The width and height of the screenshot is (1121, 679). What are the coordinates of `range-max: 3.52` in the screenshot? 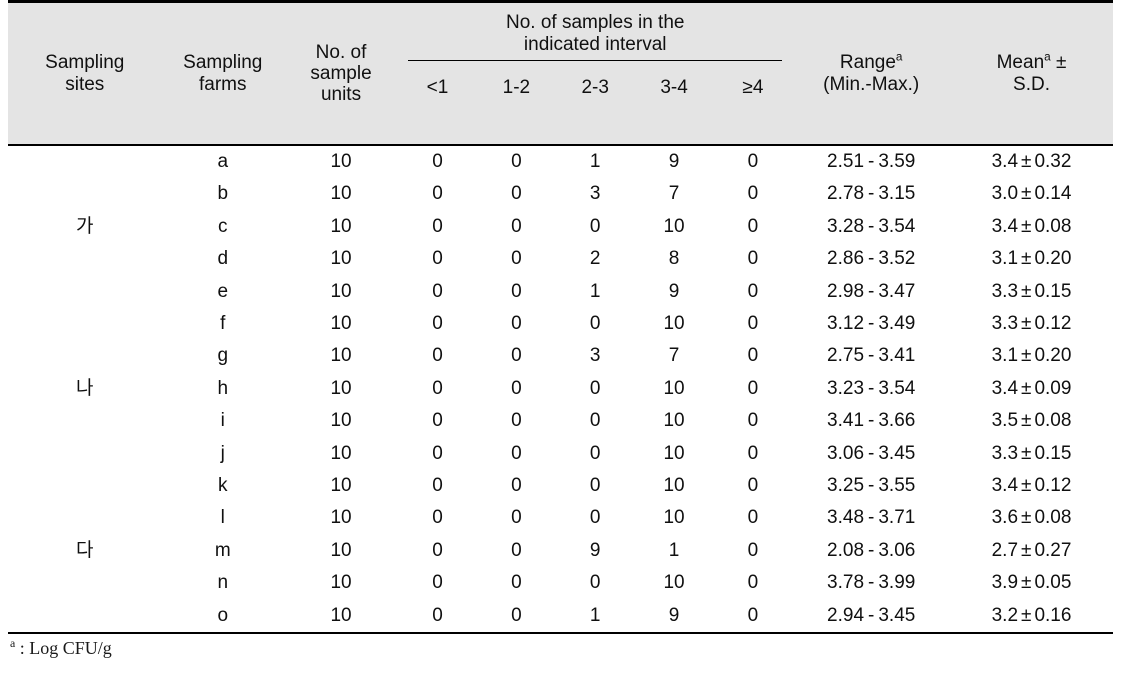 It's located at (897, 259).